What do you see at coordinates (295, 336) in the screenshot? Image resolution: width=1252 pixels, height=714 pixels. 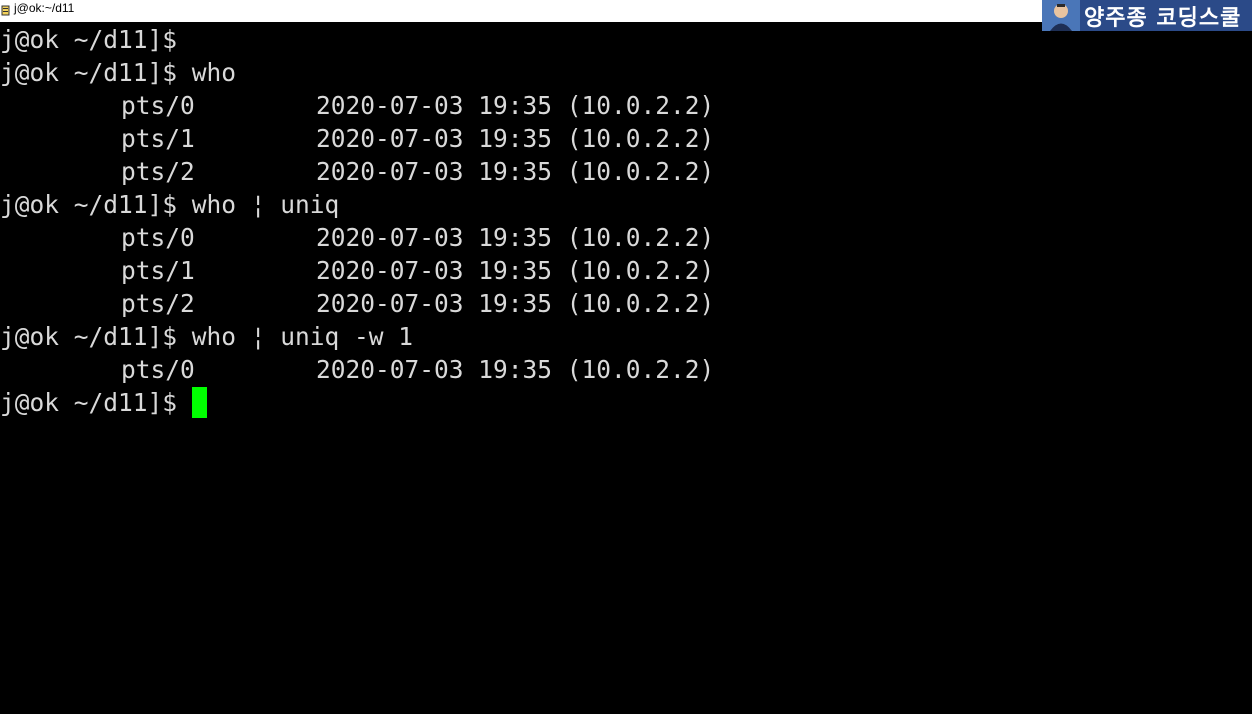 I see `command-text: who ¦ uniq -w 1` at bounding box center [295, 336].